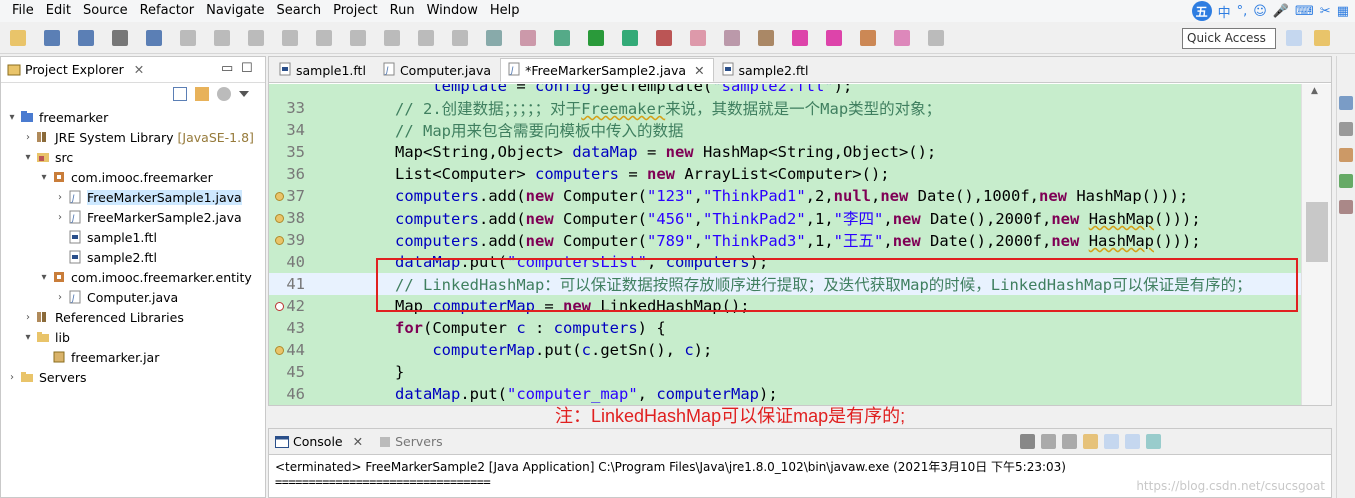 The width and height of the screenshot is (1355, 498). What do you see at coordinates (1132, 441) in the screenshot?
I see `word-wrap-icon` at bounding box center [1132, 441].